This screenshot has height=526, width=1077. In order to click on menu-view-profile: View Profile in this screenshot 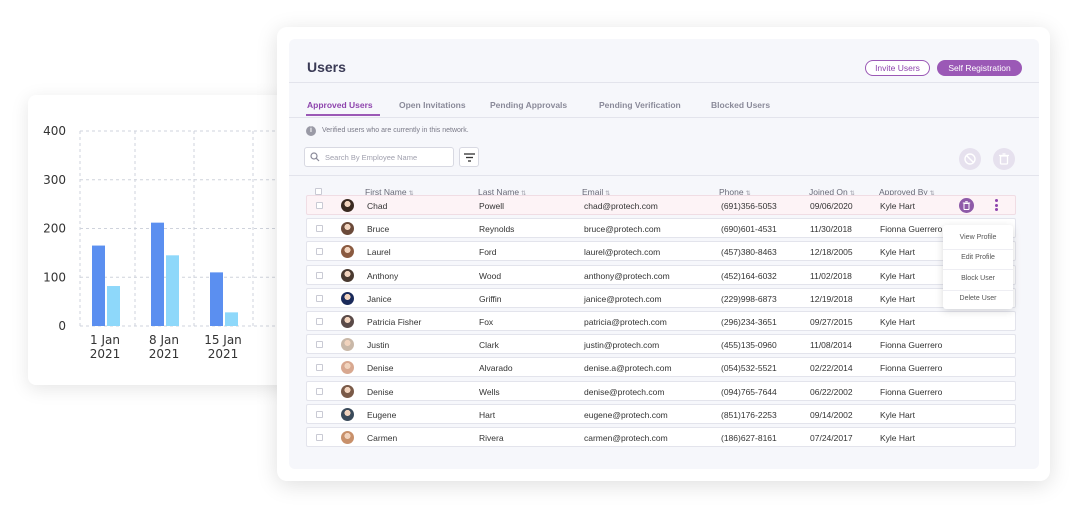, I will do `click(978, 237)`.